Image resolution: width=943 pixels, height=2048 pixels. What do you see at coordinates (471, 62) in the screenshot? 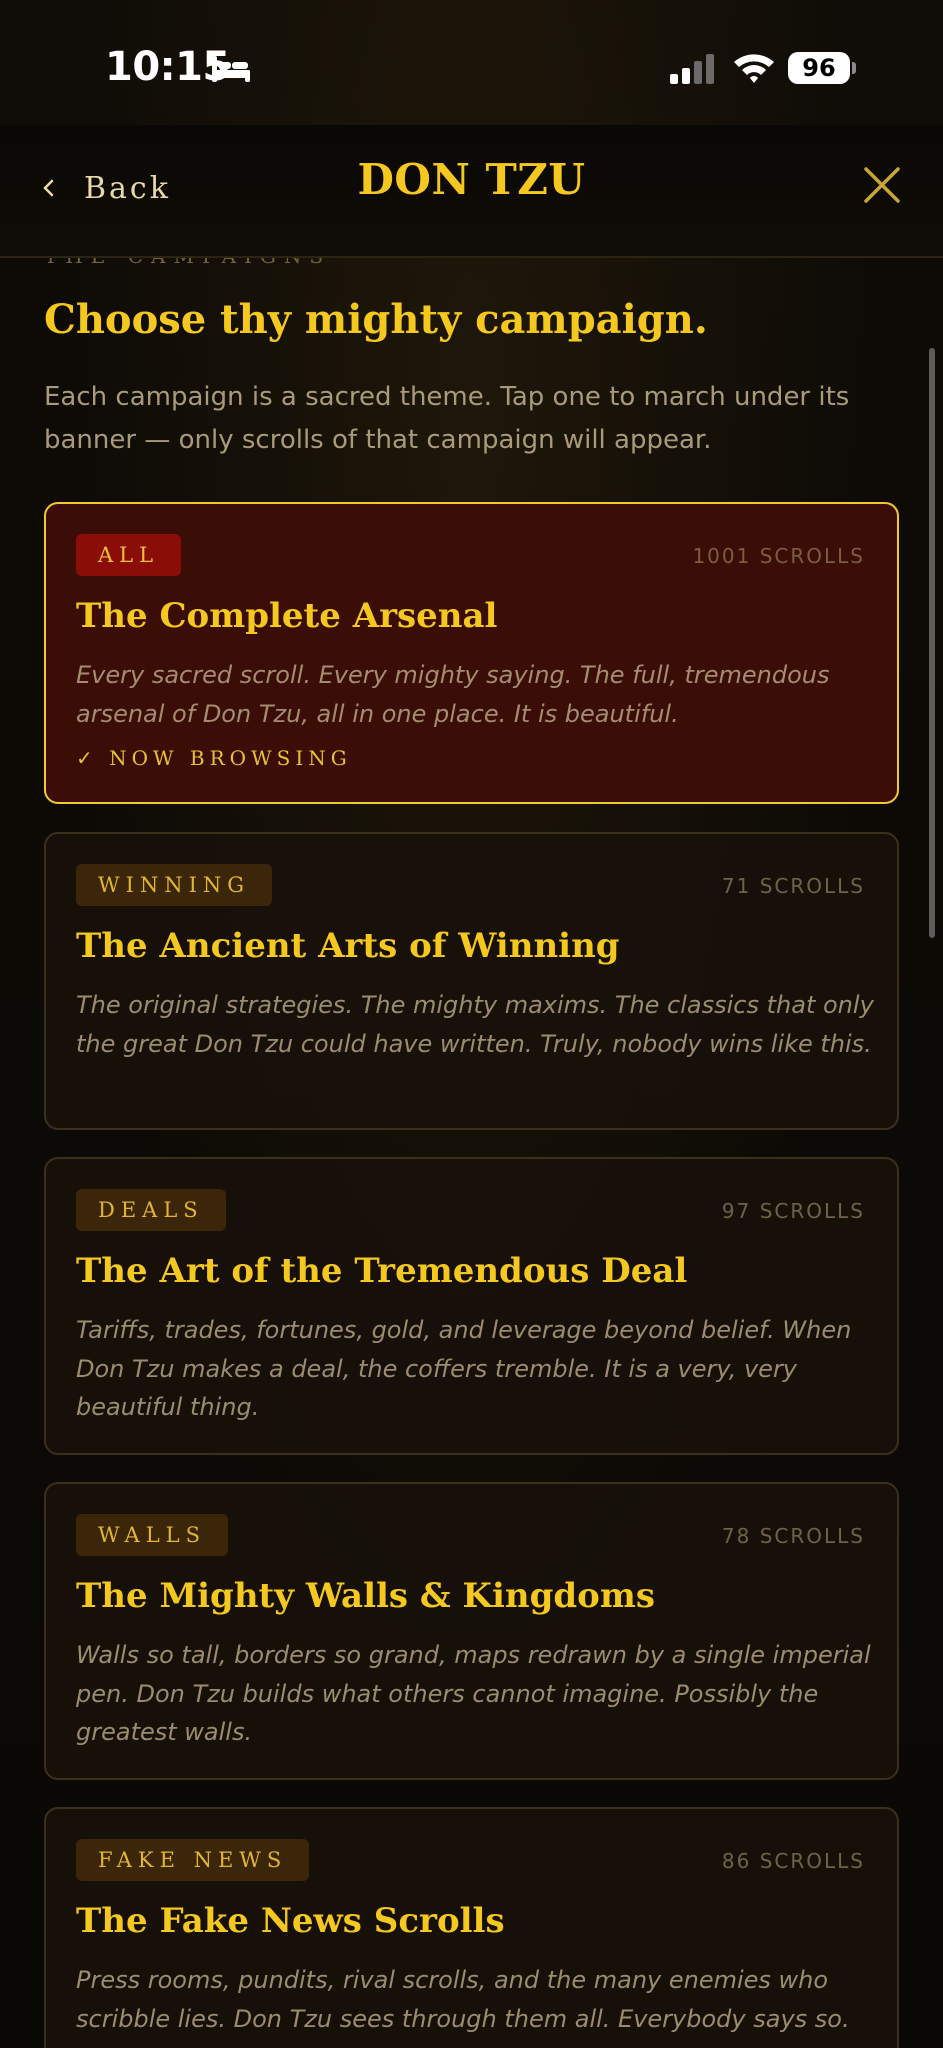
I see `status-bar: 10:15 96` at bounding box center [471, 62].